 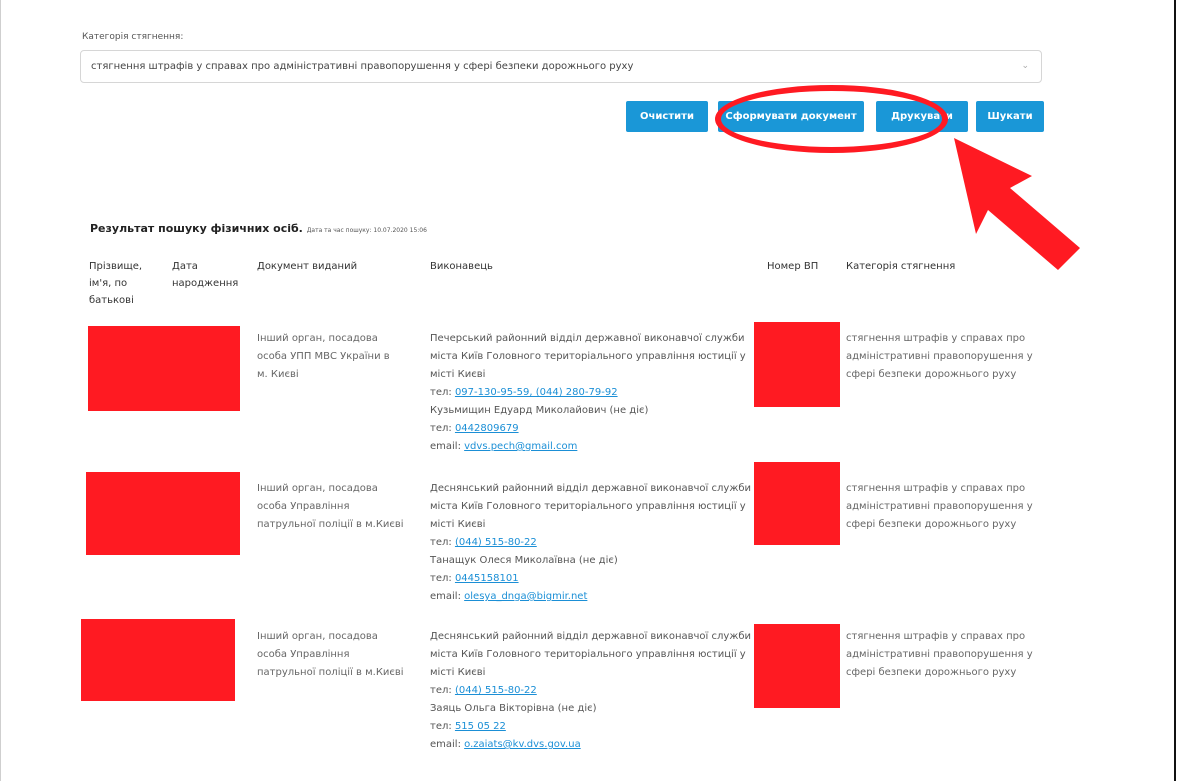 What do you see at coordinates (522, 744) in the screenshot?
I see `email-link: o.zaiats@kv.dvs.gov.ua` at bounding box center [522, 744].